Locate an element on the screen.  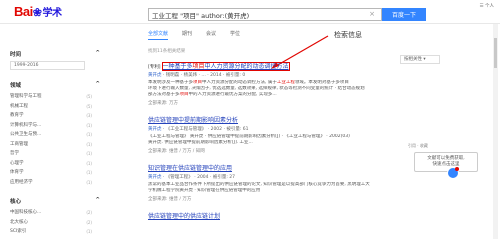
core-section-title: 核心 ^ is located at coordinates (55, 201).